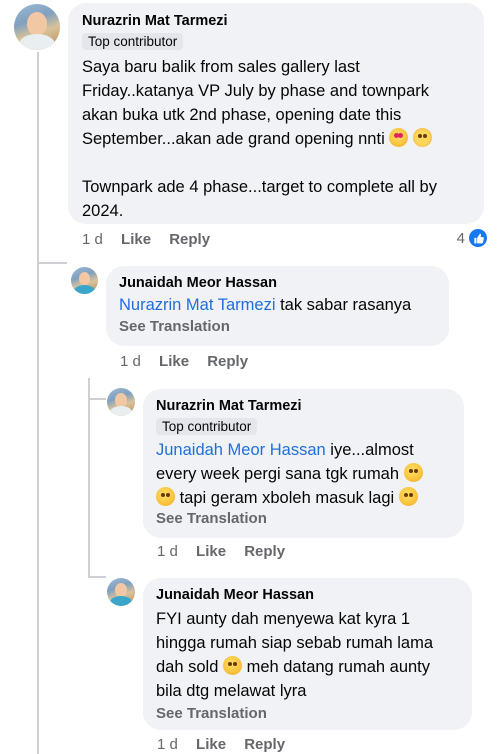 Image resolution: width=499 pixels, height=754 pixels. I want to click on comment-text: Nurazrin Mat Tarmezi tak sabar rasanya, so click(265, 305).